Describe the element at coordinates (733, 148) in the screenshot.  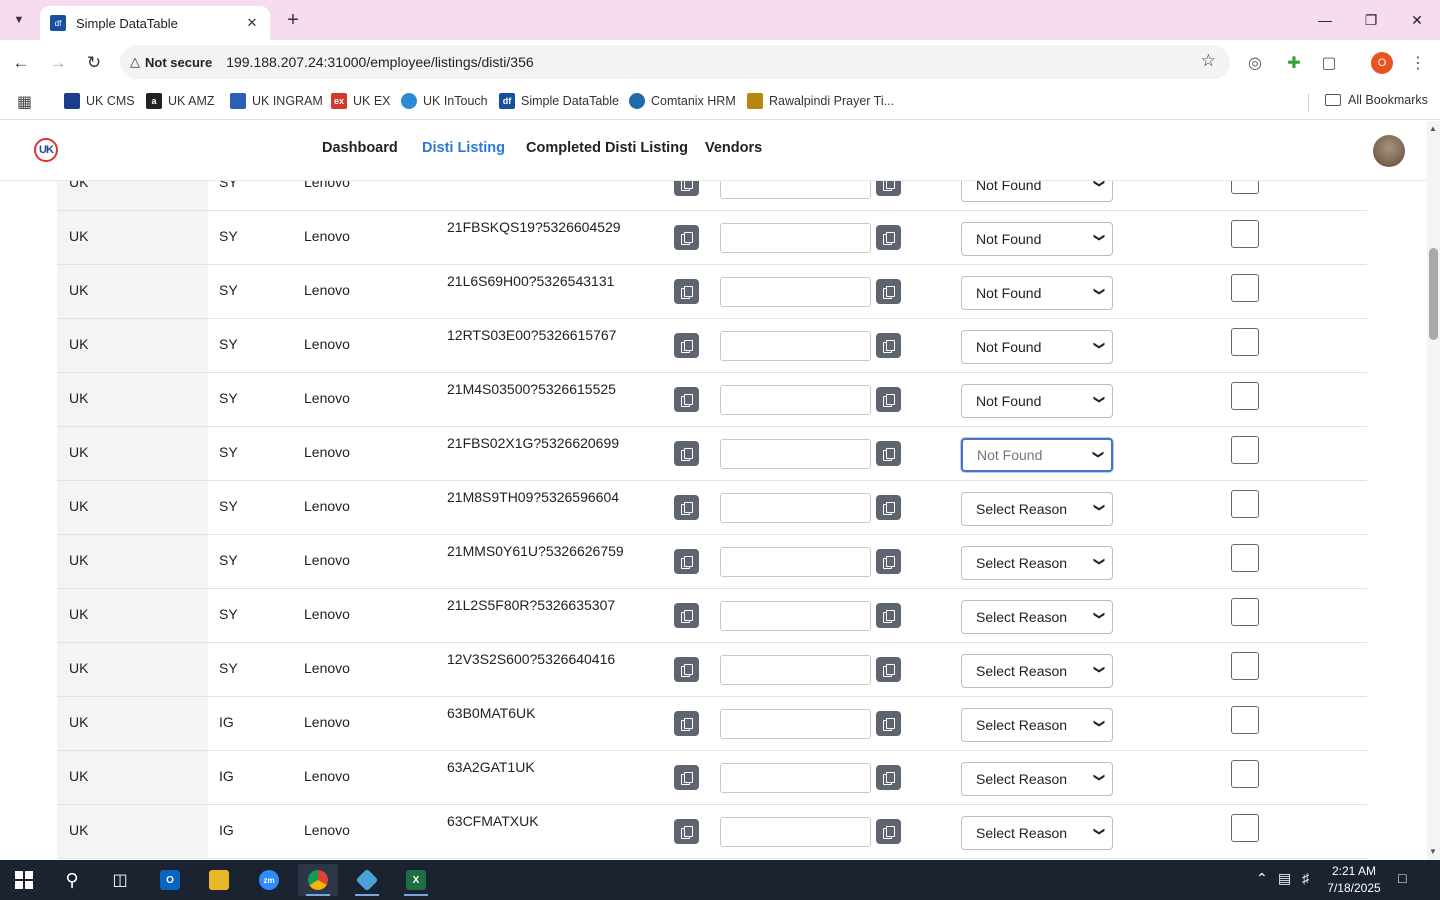
I see `nav-vendors: Vendors` at that location.